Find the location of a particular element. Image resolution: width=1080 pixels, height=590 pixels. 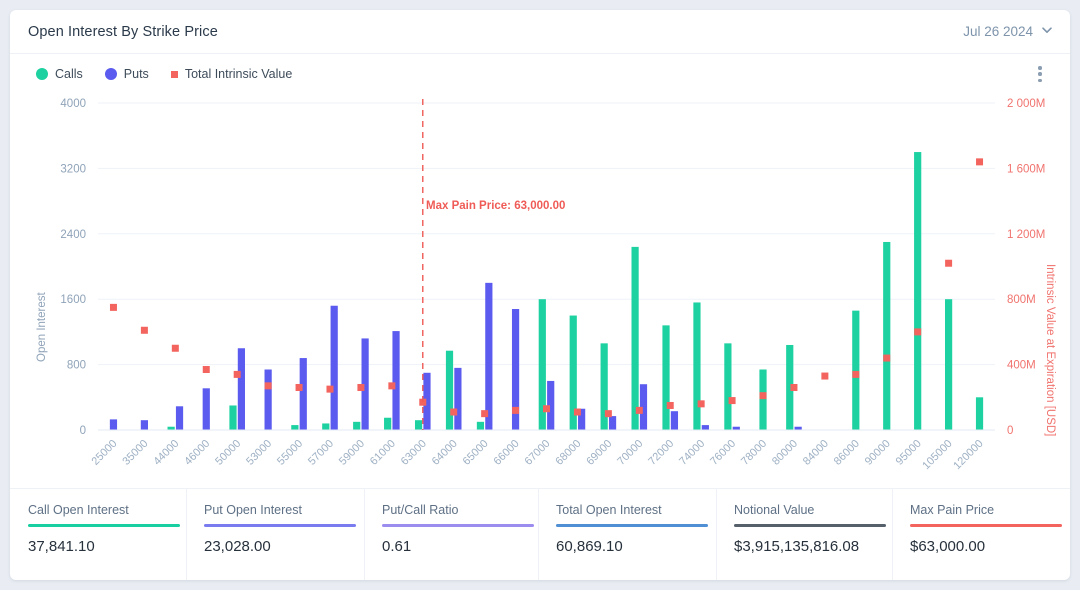

kebab-menu-icon is located at coordinates (1040, 74).